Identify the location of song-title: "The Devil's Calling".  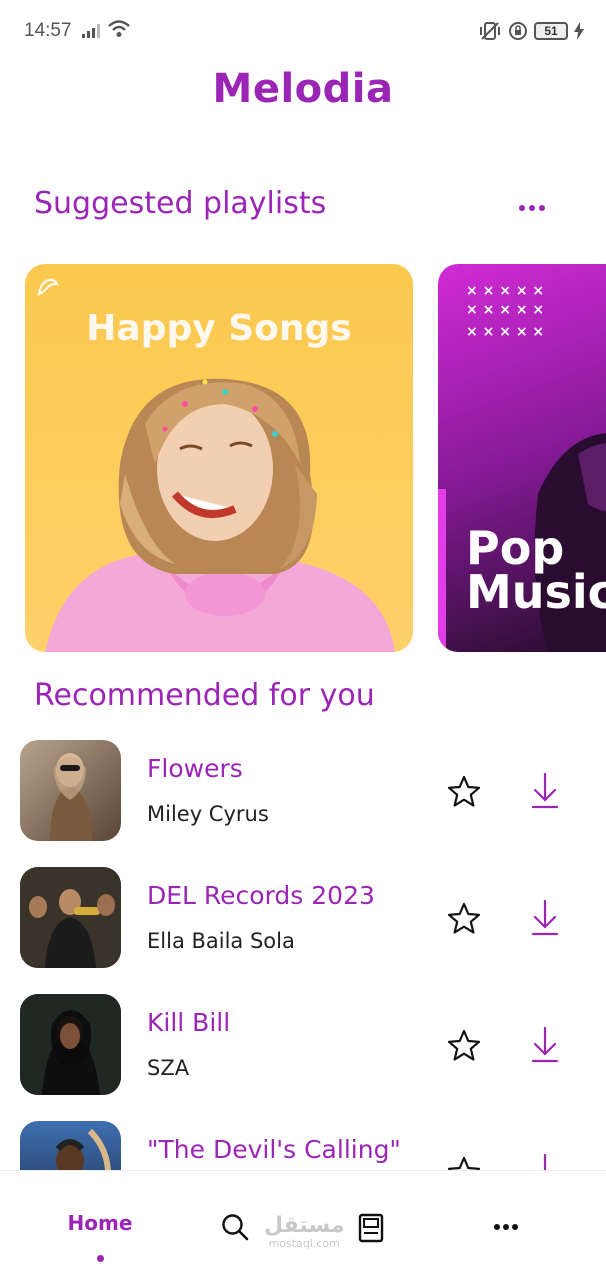
(274, 1149).